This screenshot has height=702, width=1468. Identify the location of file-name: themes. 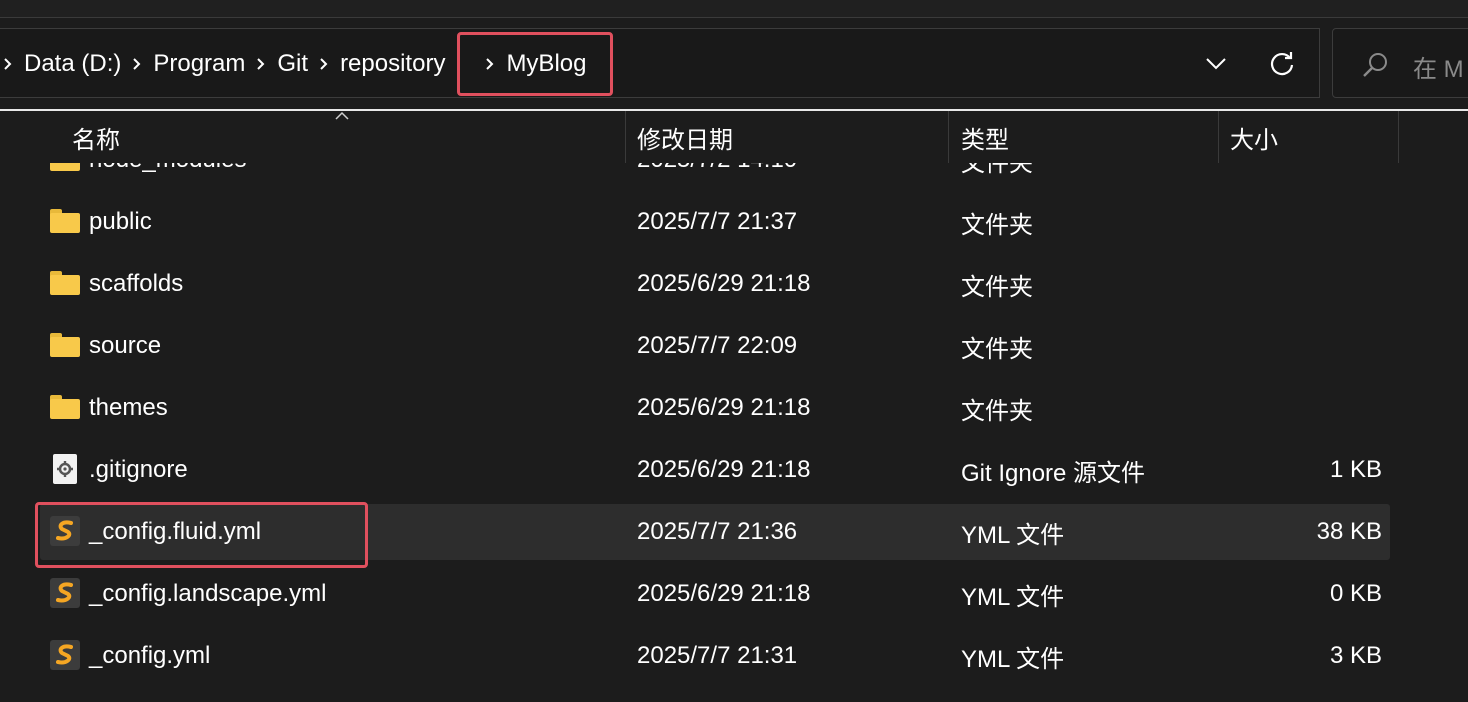
(128, 407).